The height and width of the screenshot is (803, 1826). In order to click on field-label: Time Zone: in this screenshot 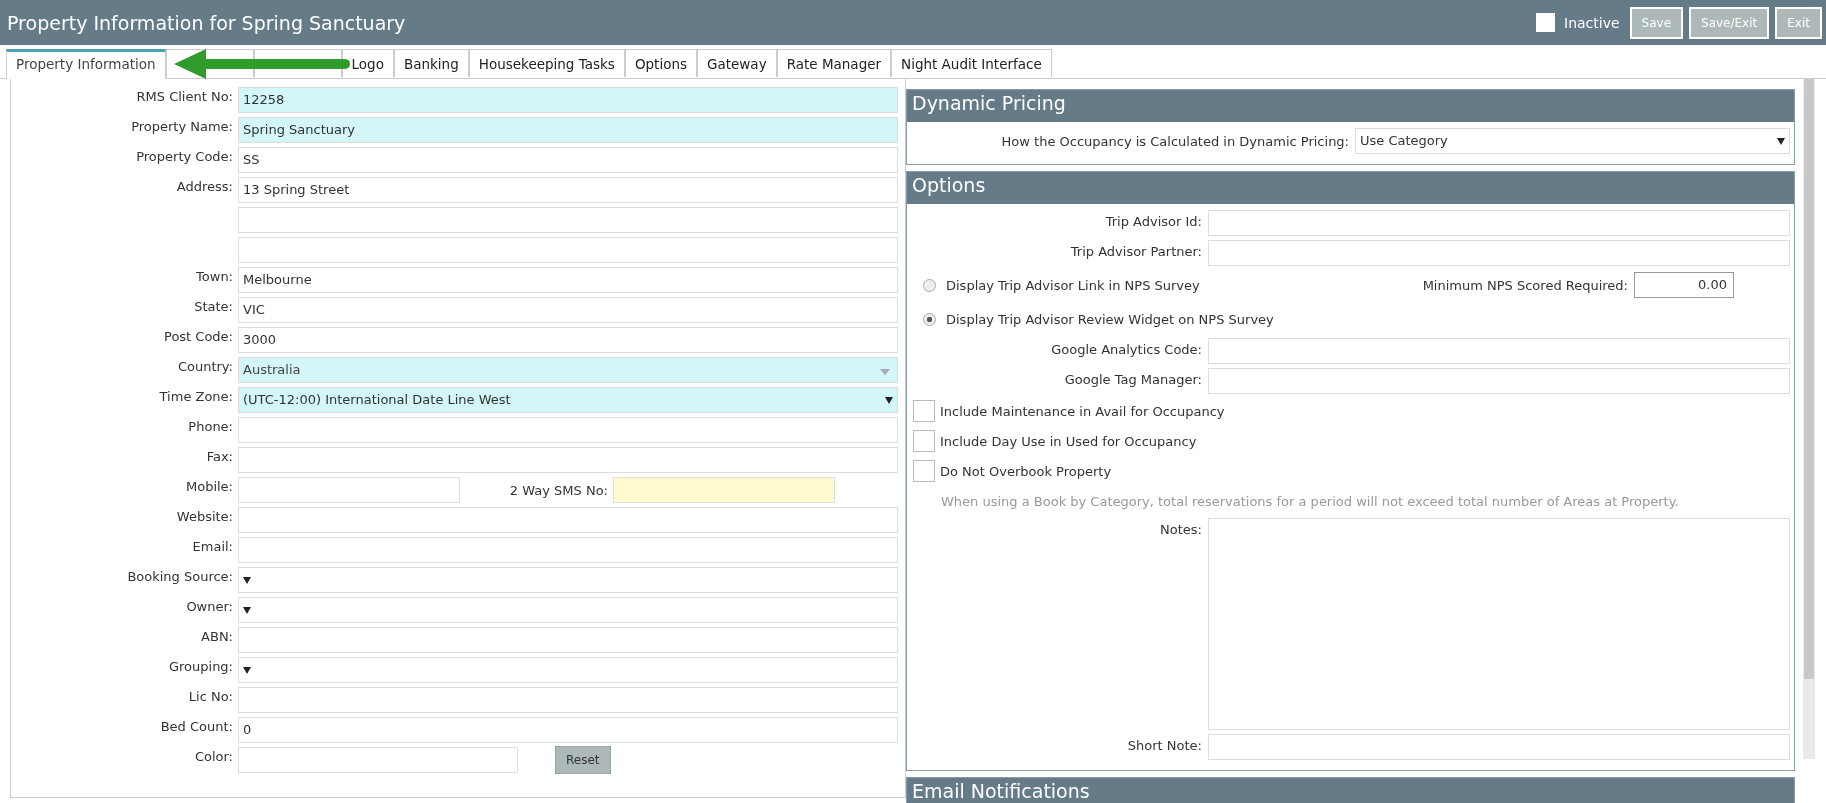, I will do `click(196, 396)`.